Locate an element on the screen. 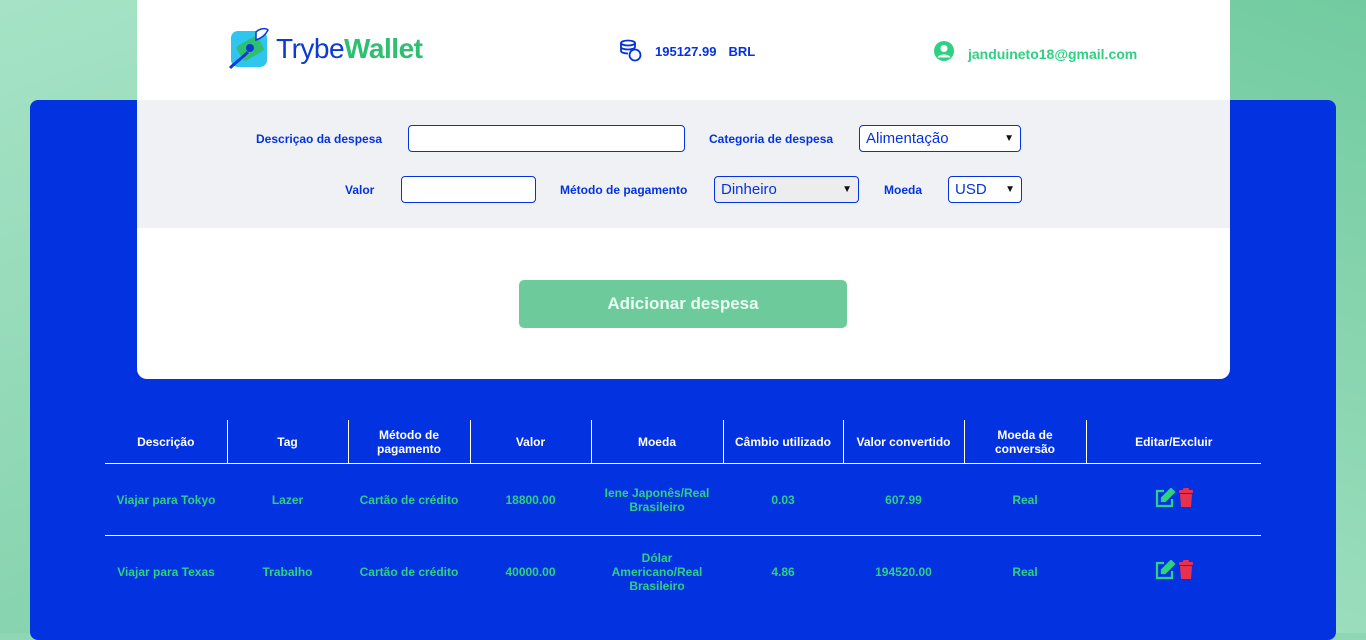 The height and width of the screenshot is (640, 1366). cell-description: Viajar para Texas is located at coordinates (166, 571).